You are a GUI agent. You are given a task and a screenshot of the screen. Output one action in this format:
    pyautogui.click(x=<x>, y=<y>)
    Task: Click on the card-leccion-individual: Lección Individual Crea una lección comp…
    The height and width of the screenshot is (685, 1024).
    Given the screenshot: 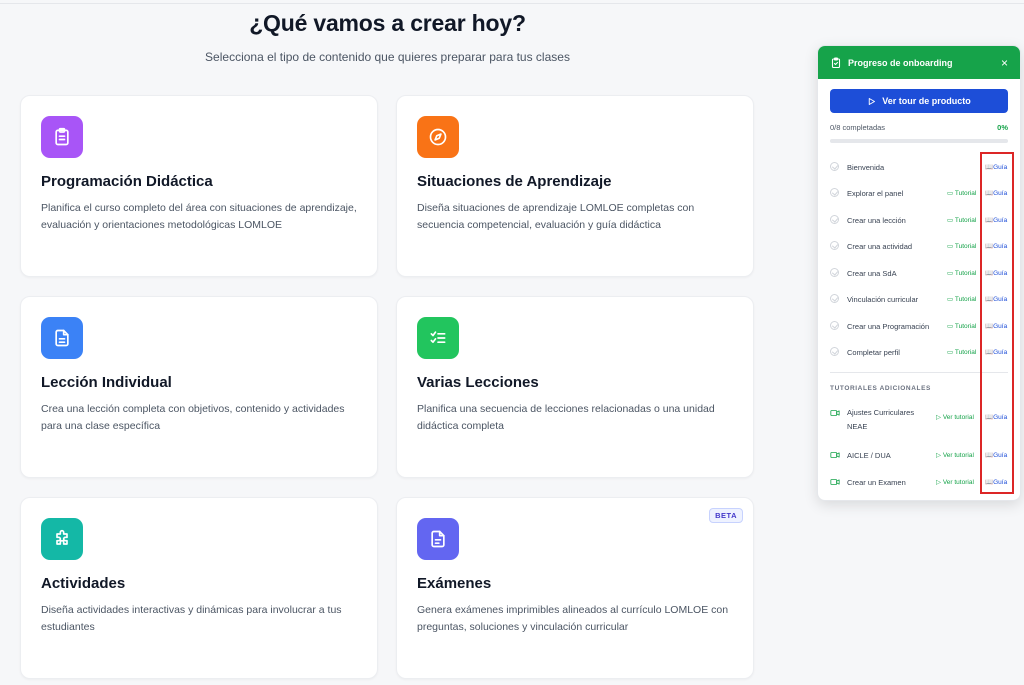 What is the action you would take?
    pyautogui.click(x=199, y=387)
    